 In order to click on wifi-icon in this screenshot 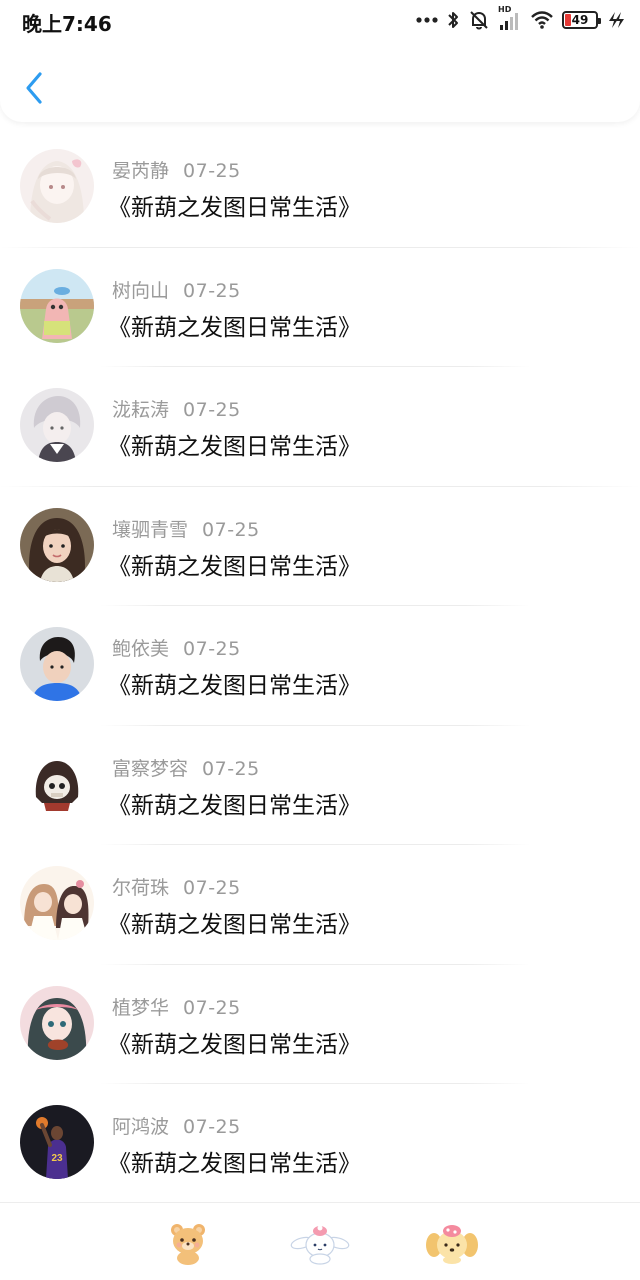, I will do `click(542, 20)`.